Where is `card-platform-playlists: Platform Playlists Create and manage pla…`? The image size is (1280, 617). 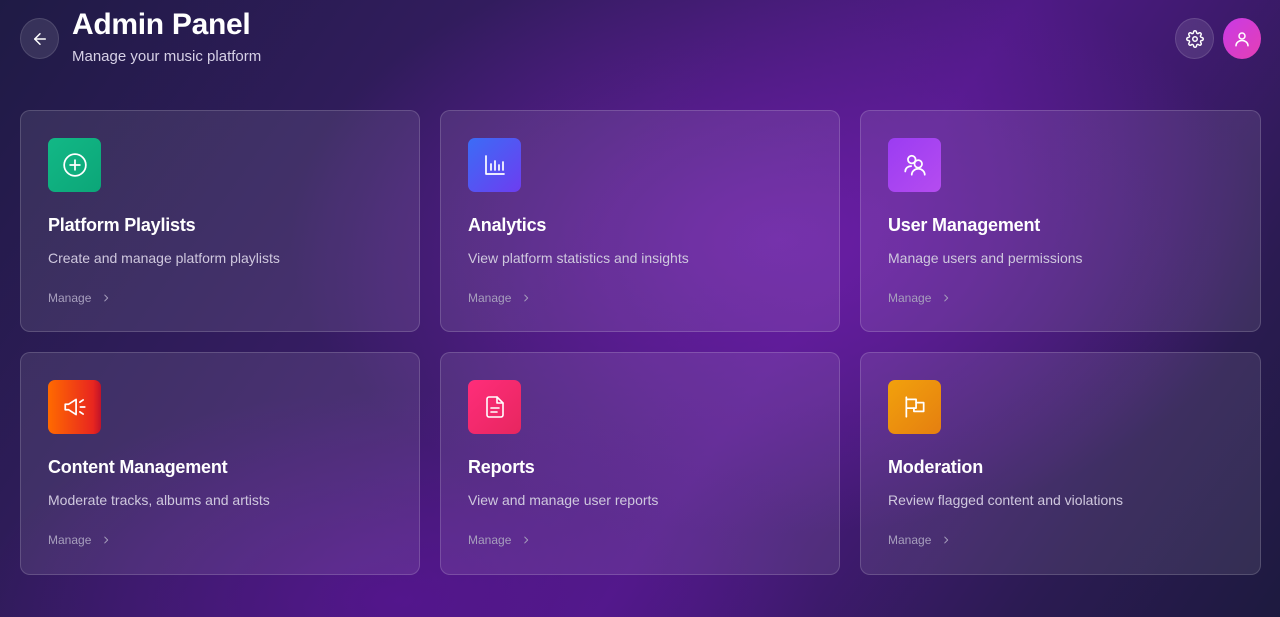
card-platform-playlists: Platform Playlists Create and manage pla… is located at coordinates (220, 221).